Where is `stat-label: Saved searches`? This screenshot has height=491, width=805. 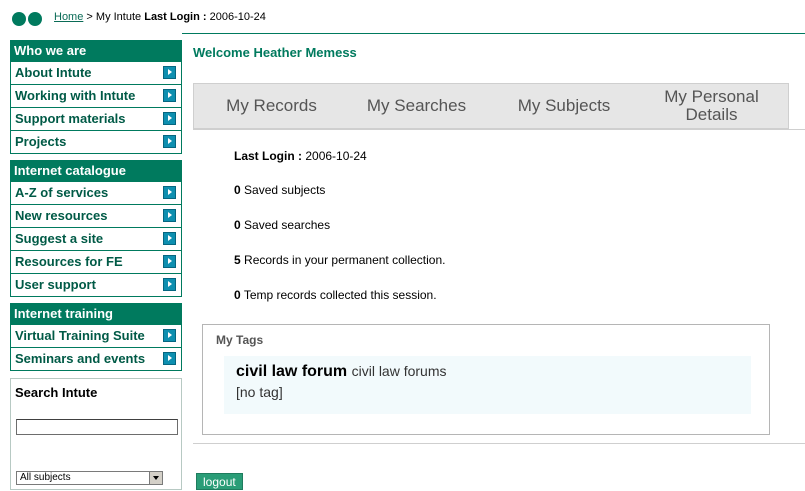 stat-label: Saved searches is located at coordinates (287, 225).